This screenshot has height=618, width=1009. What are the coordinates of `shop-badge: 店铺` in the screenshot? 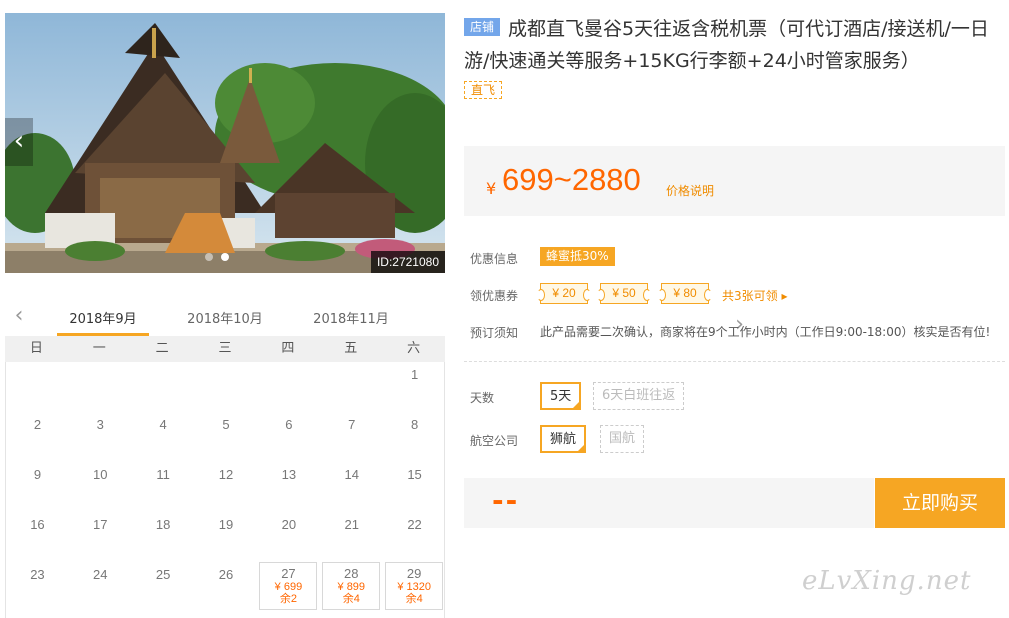 It's located at (482, 27).